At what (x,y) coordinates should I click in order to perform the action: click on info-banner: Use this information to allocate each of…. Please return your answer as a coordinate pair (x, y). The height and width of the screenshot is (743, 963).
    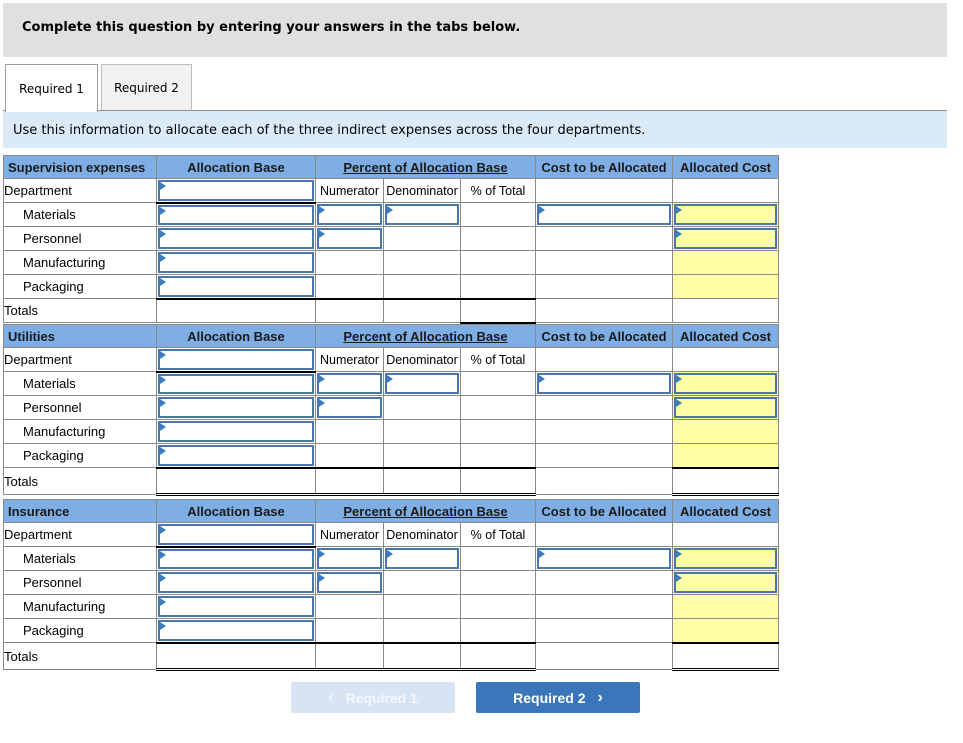
    Looking at the image, I should click on (475, 129).